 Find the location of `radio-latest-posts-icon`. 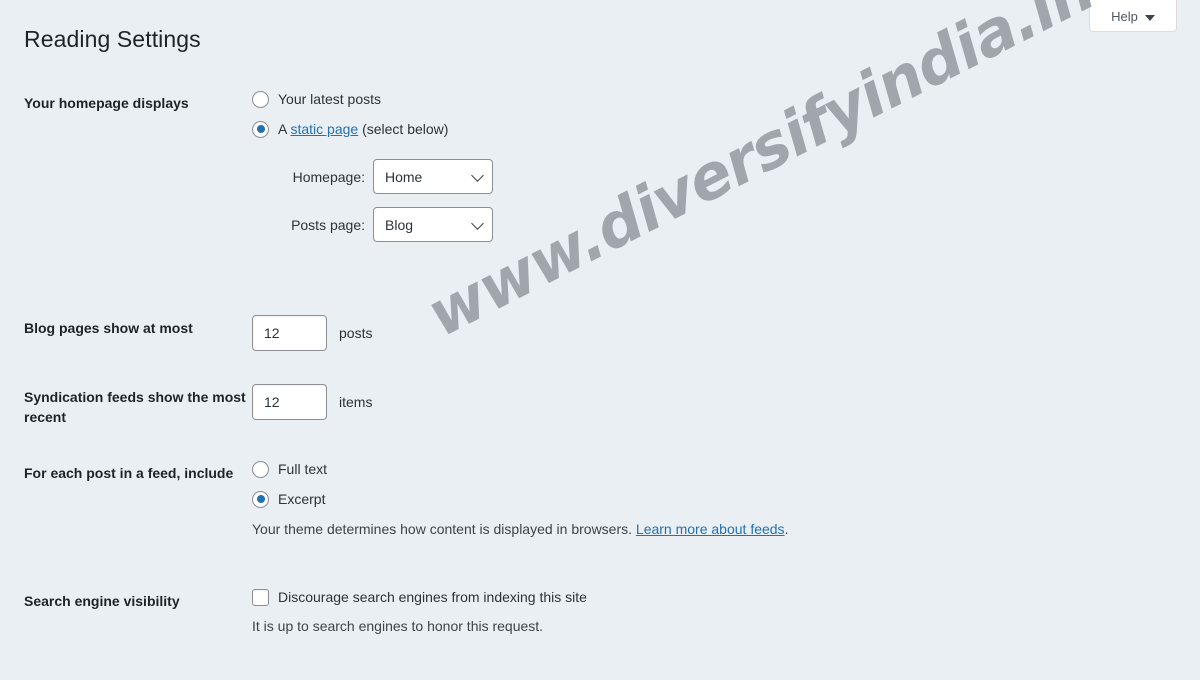

radio-latest-posts-icon is located at coordinates (260, 100).